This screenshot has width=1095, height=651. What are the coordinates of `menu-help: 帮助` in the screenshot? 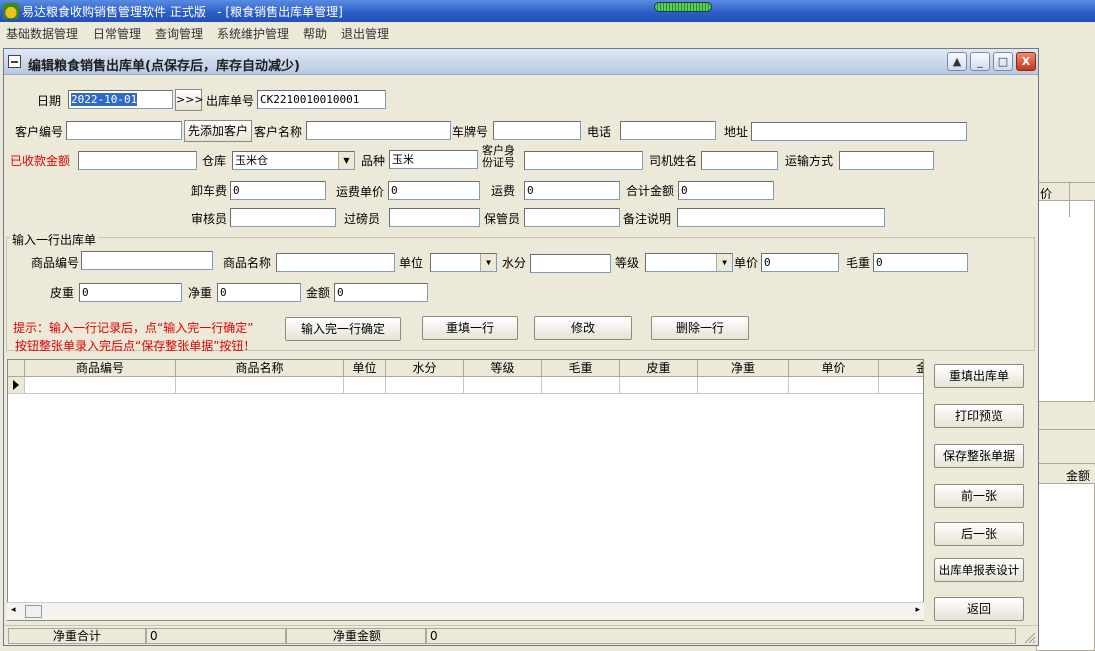 It's located at (315, 33).